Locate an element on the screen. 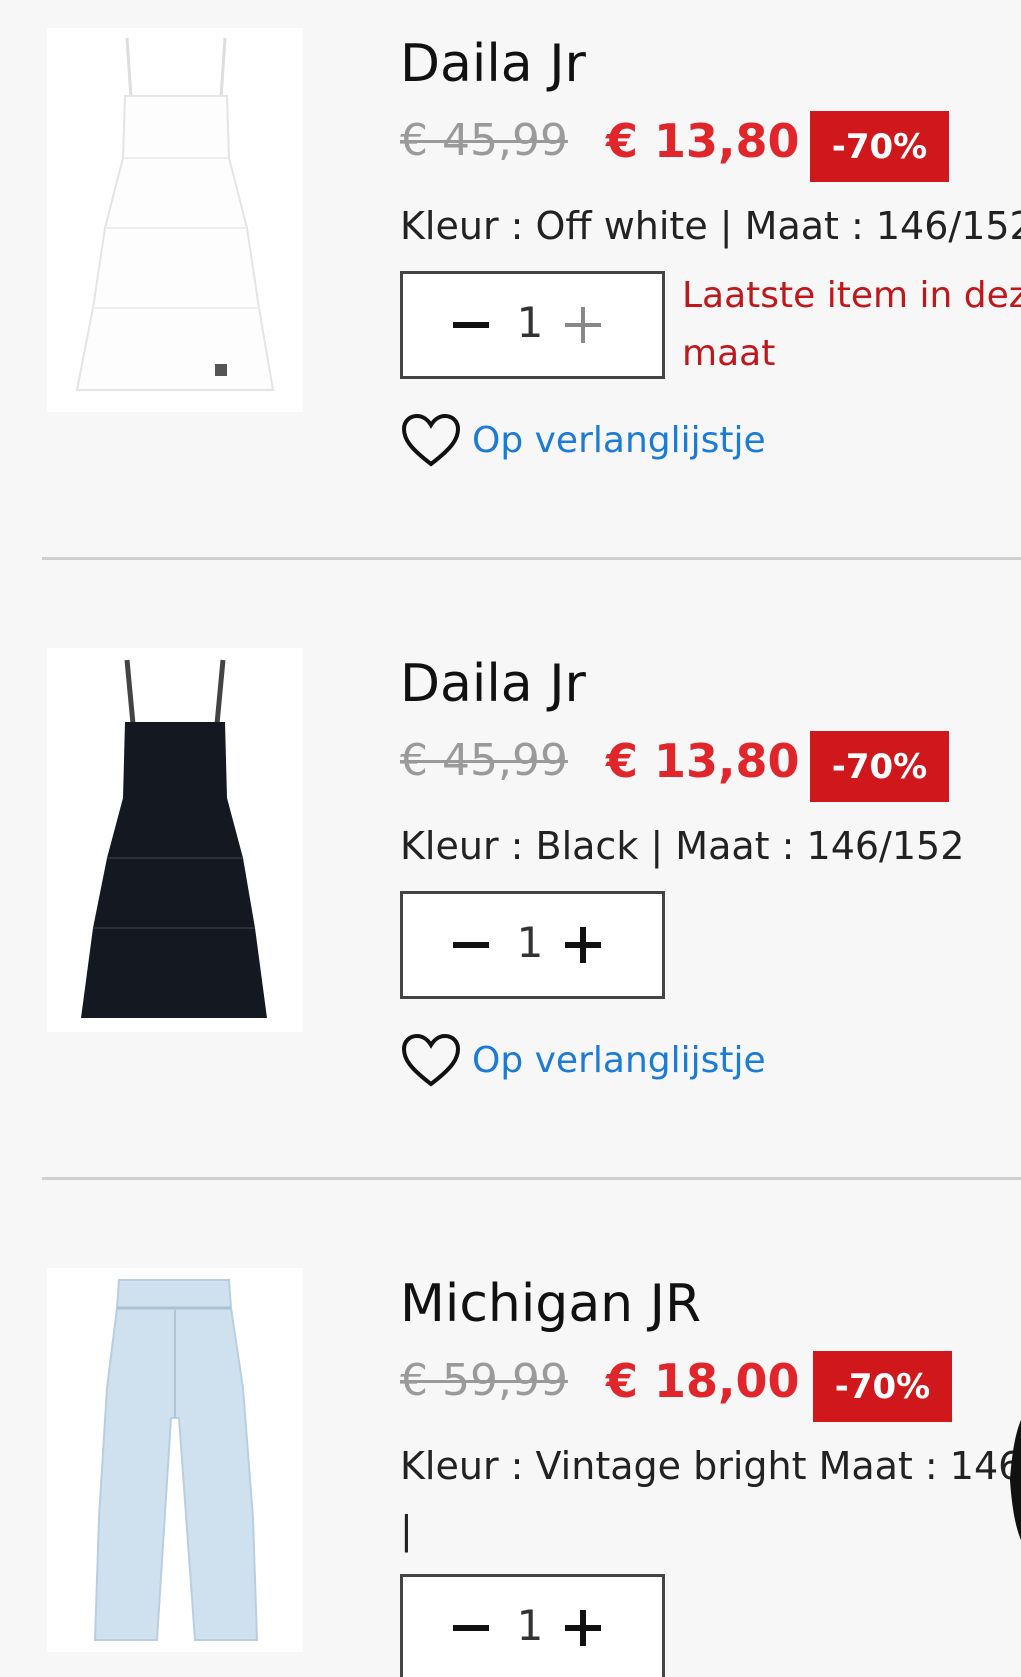  stock-warning: Laatste item in deze maat is located at coordinates (851, 325).